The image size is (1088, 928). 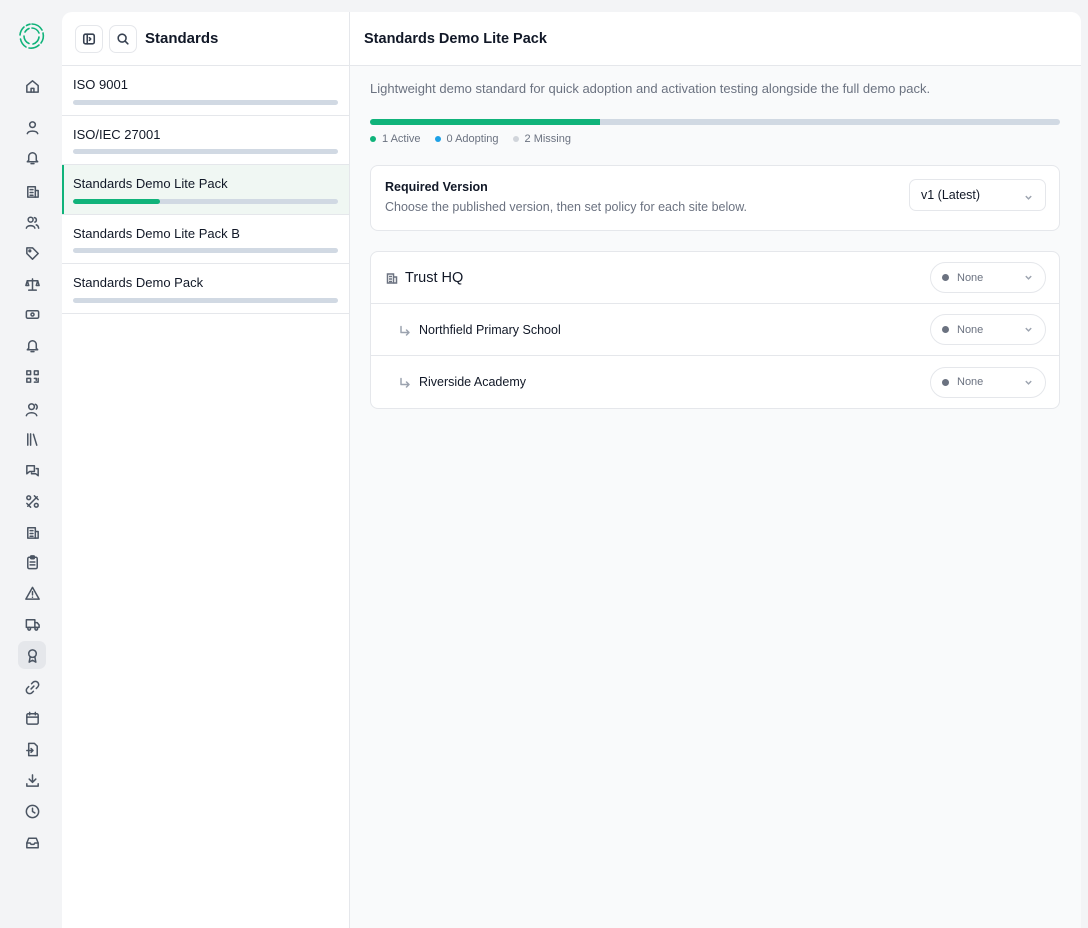 What do you see at coordinates (951, 195) in the screenshot?
I see `version-select-value: v1 (Latest)` at bounding box center [951, 195].